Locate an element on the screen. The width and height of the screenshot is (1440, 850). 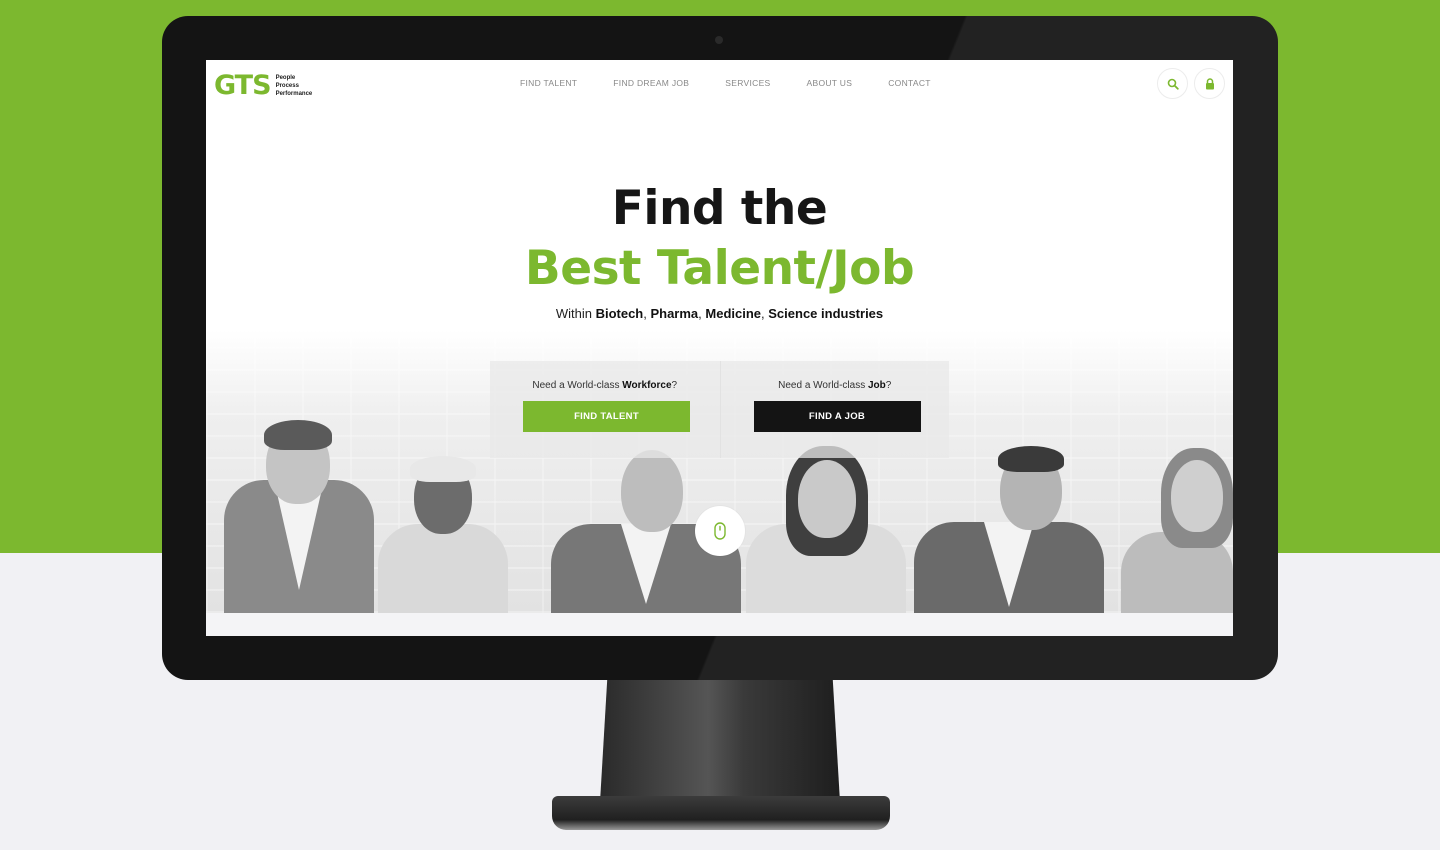
monitor-stand-neck is located at coordinates (720, 741).